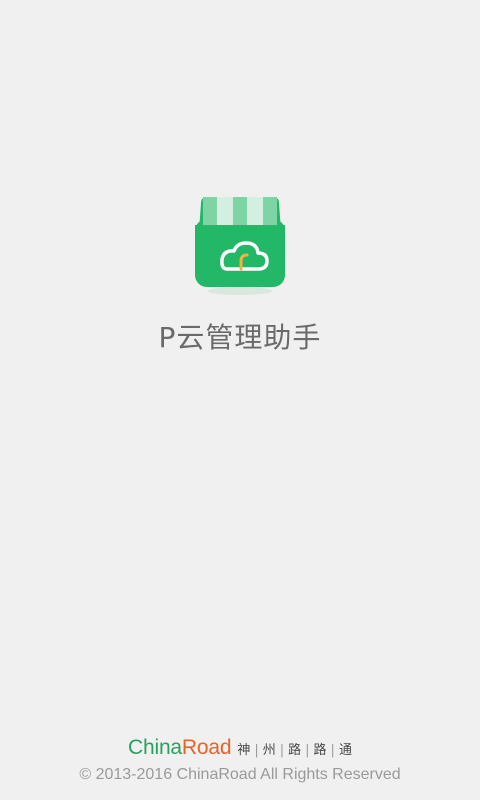 The image size is (480, 800). I want to click on logo-china-text: China, so click(155, 747).